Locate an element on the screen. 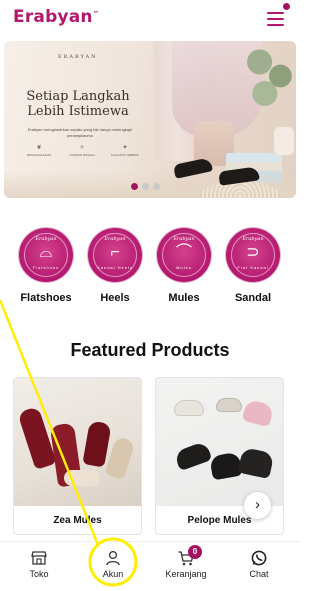  nav-label: Chat is located at coordinates (259, 574).